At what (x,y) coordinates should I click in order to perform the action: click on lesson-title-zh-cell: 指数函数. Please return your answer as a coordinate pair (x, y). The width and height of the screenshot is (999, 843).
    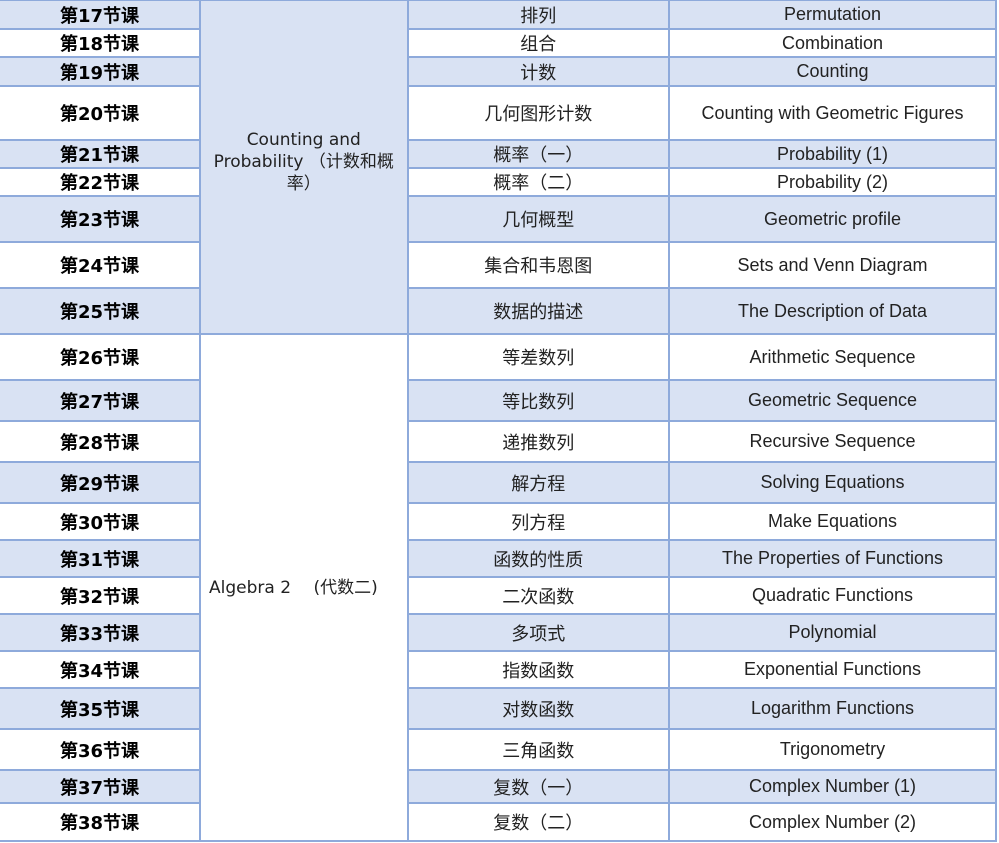
    Looking at the image, I should click on (538, 669).